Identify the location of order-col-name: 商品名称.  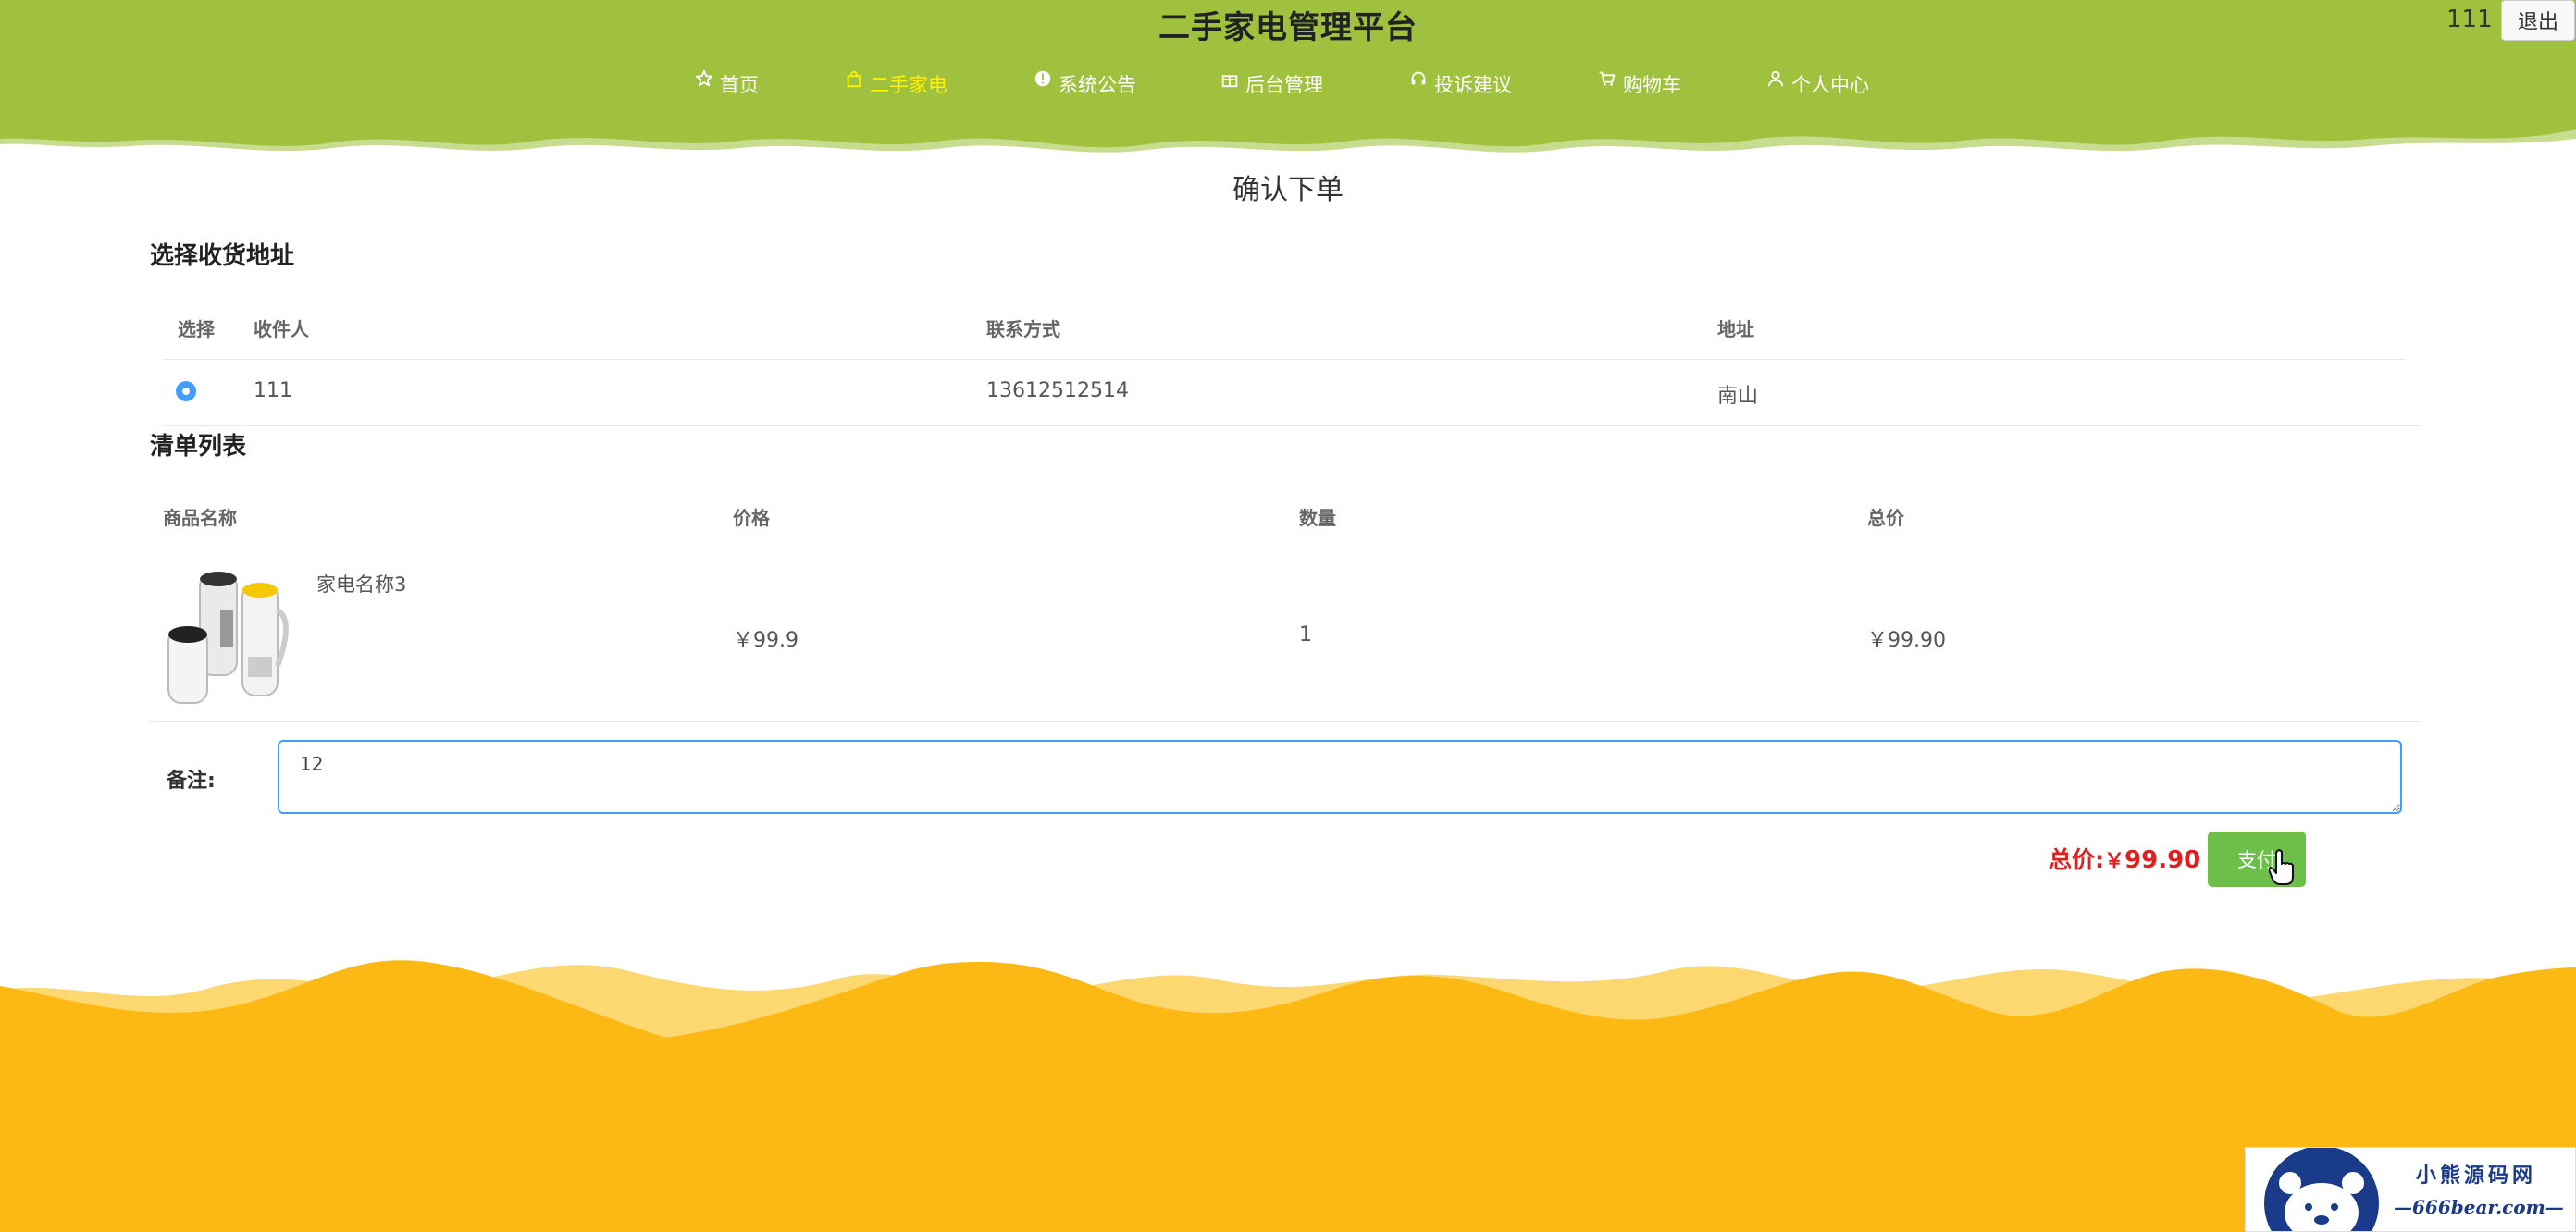
(200, 518).